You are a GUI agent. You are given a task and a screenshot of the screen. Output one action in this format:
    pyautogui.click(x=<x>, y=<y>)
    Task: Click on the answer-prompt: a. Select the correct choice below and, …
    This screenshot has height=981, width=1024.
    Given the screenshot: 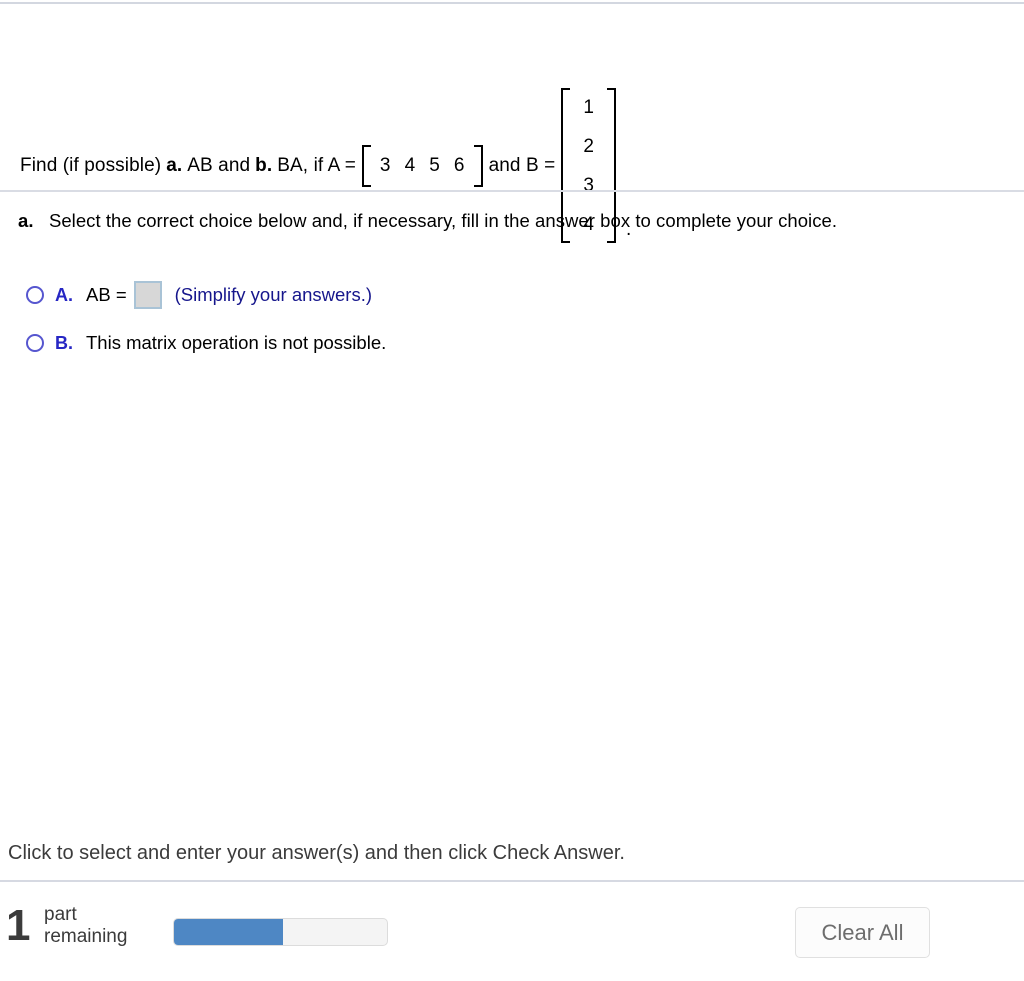 What is the action you would take?
    pyautogui.click(x=427, y=221)
    